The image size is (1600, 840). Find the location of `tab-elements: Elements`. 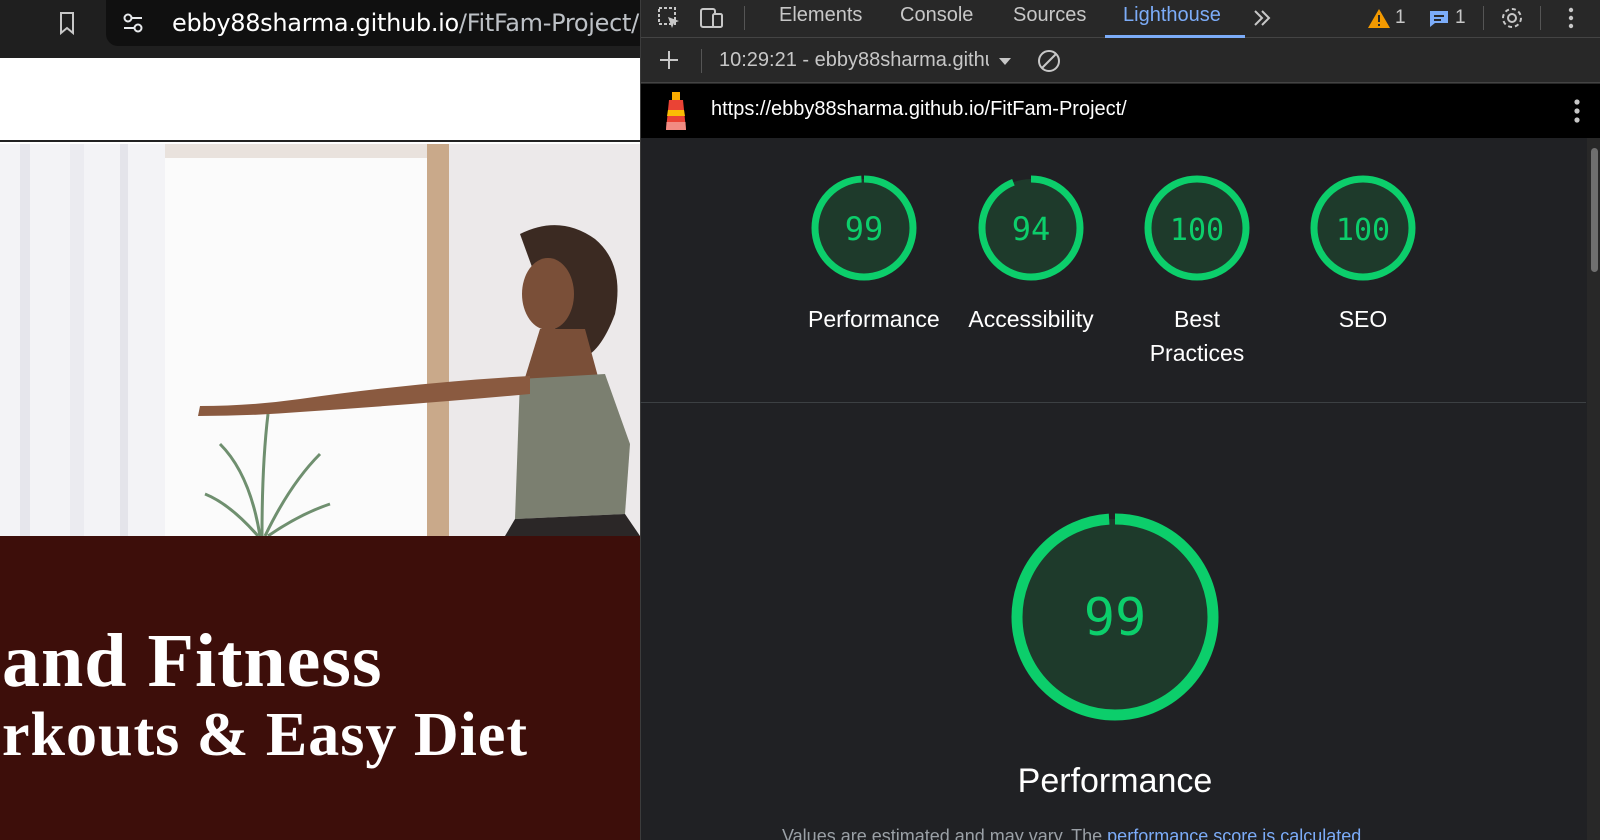

tab-elements: Elements is located at coordinates (820, 15).